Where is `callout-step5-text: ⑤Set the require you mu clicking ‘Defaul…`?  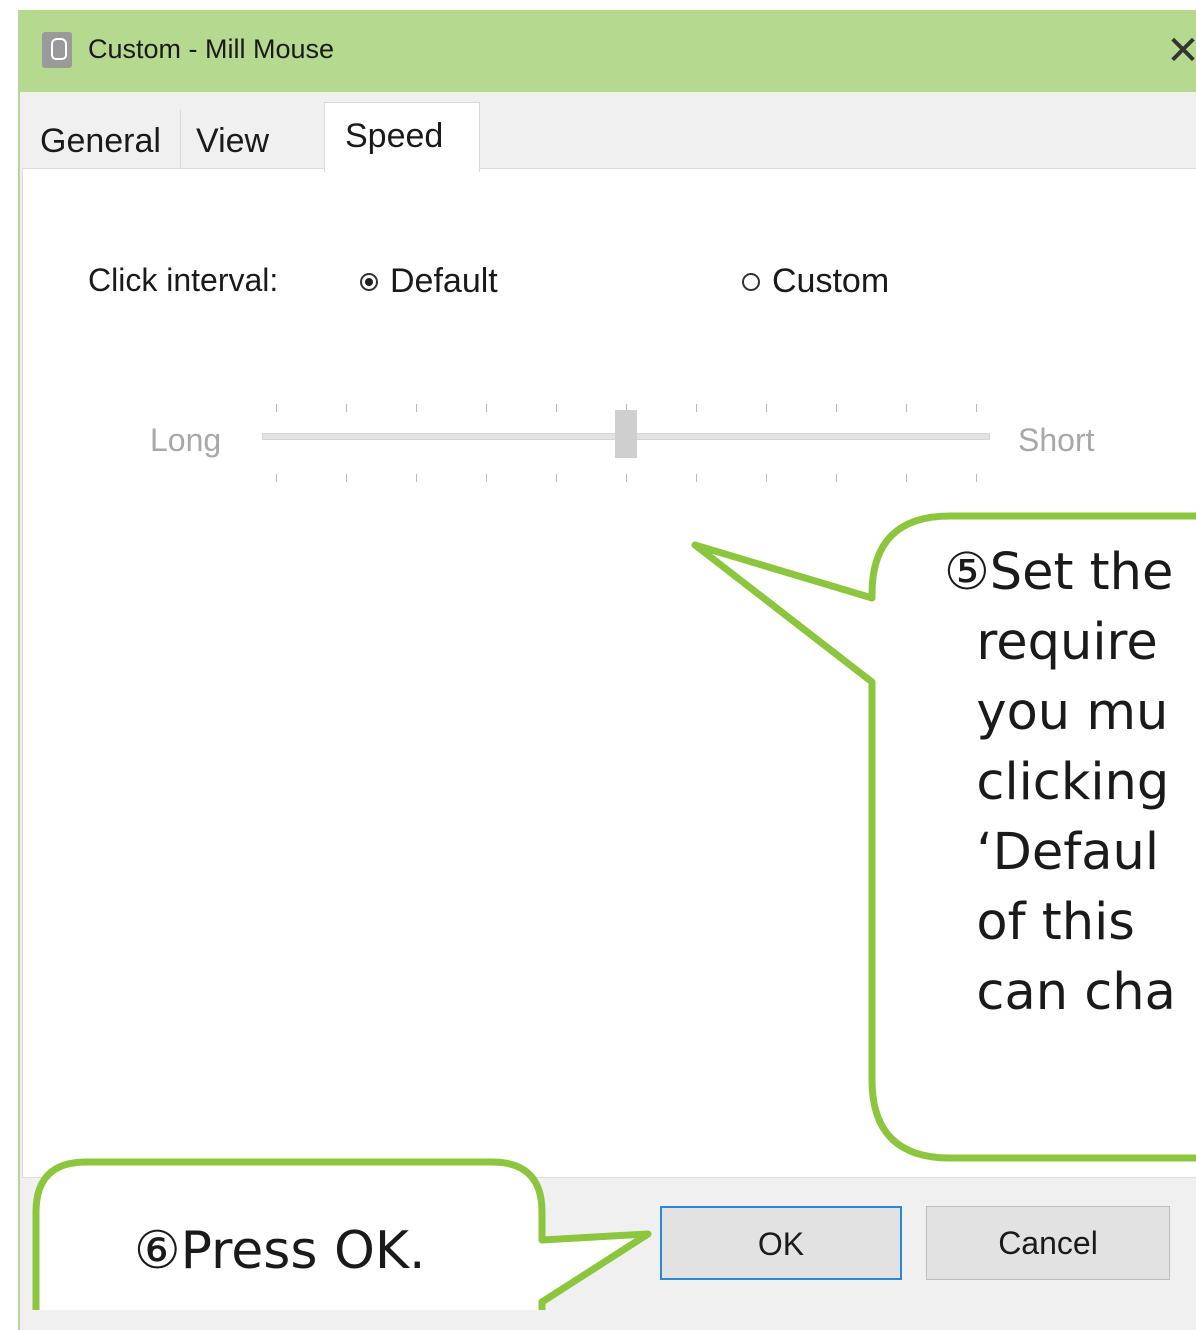 callout-step5-text: ⑤Set the require you mu clicking ‘Defaul… is located at coordinates (1060, 782).